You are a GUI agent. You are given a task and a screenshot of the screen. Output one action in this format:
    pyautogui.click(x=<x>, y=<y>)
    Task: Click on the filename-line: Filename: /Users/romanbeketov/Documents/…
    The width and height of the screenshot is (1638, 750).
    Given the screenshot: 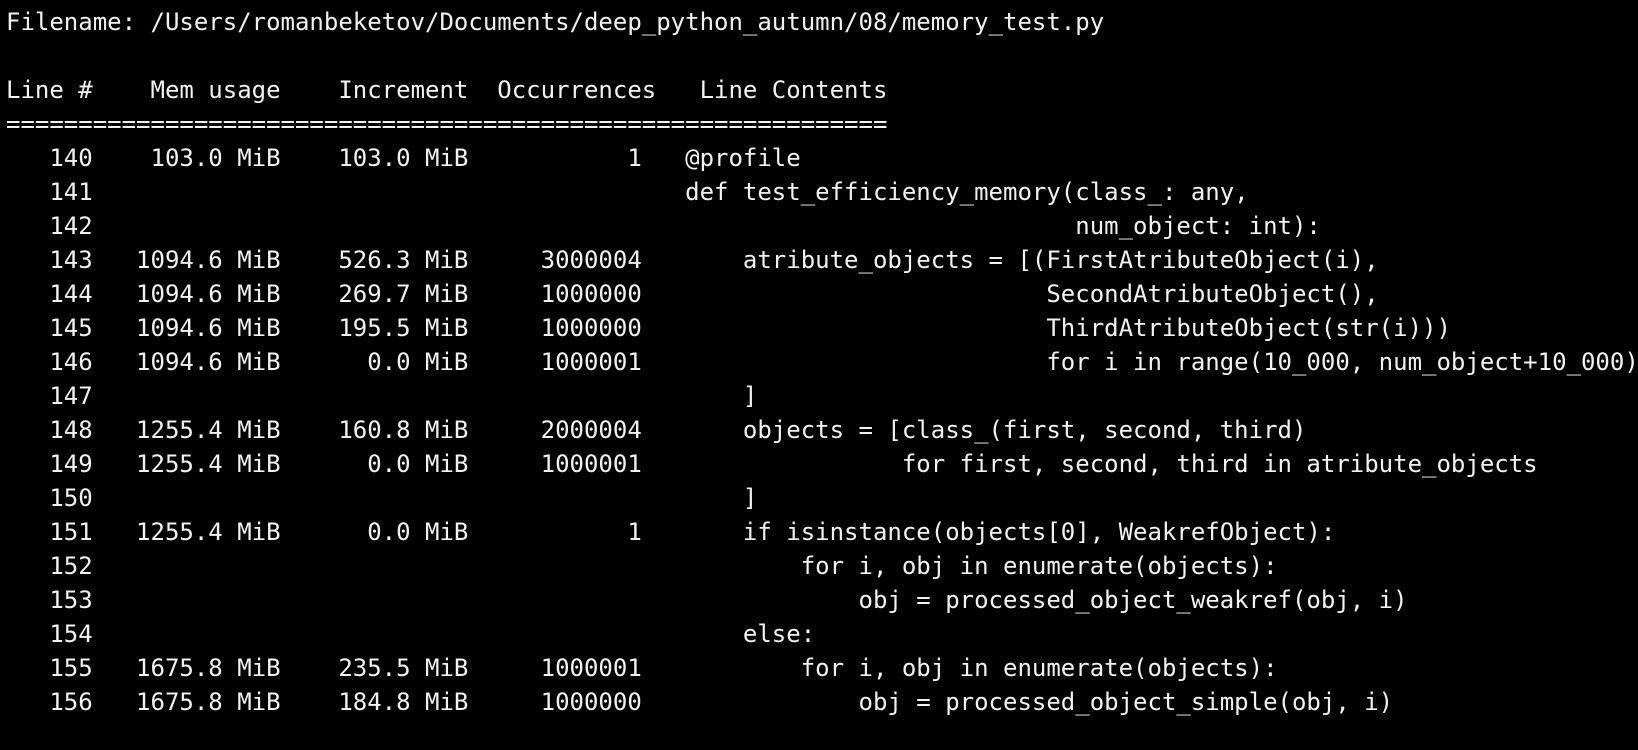 What is the action you would take?
    pyautogui.click(x=555, y=22)
    